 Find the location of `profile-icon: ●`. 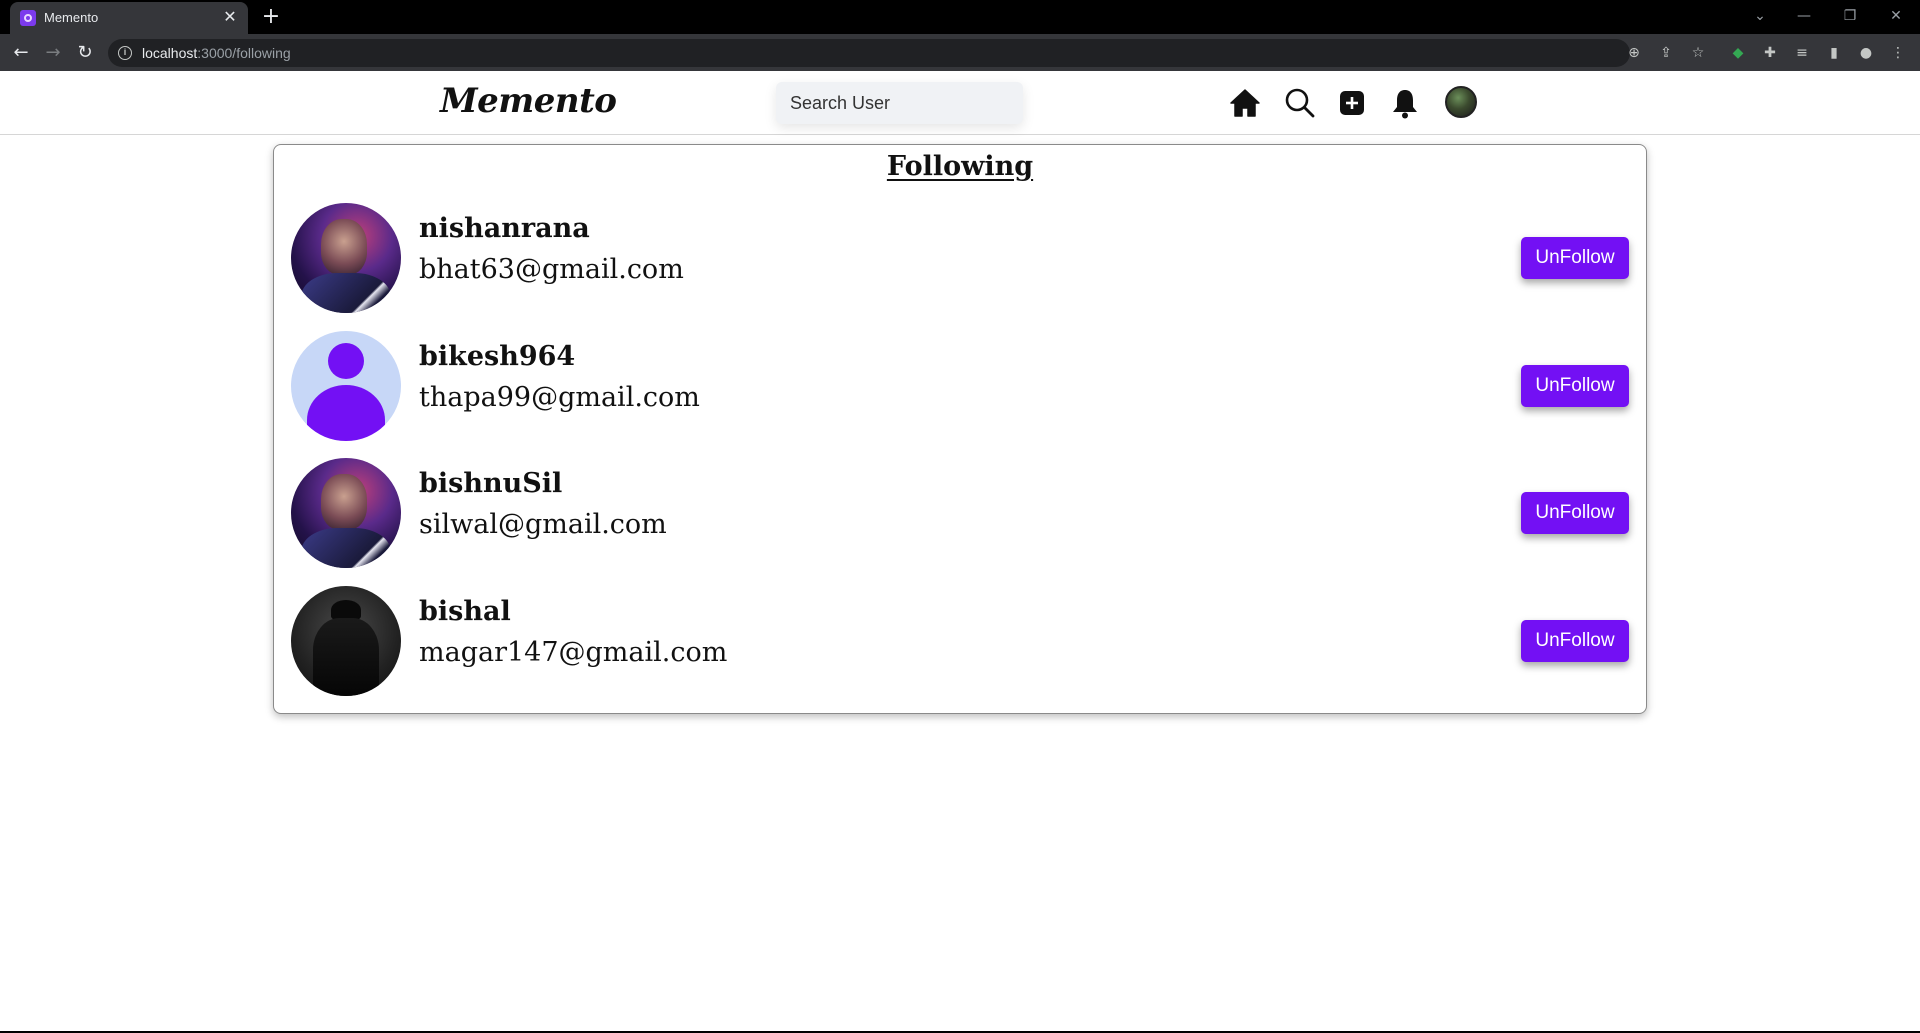

profile-icon: ● is located at coordinates (1866, 53).